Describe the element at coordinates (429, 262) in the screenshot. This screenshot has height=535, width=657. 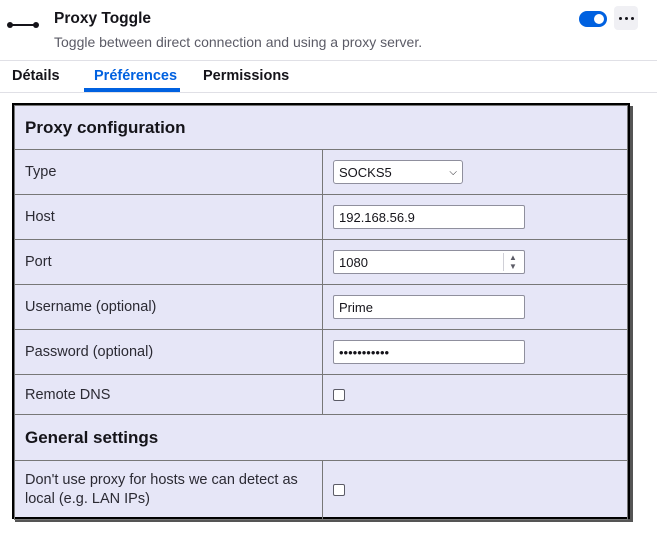
I see `port-input: 1080 ▲ ▼` at that location.